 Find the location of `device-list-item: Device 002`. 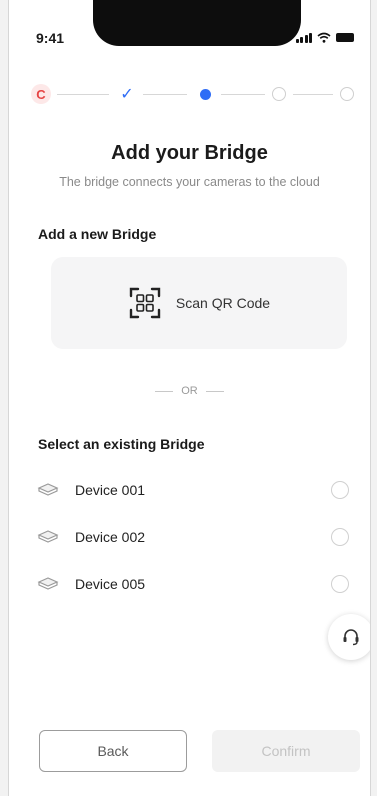

device-list-item: Device 002 is located at coordinates (193, 537).